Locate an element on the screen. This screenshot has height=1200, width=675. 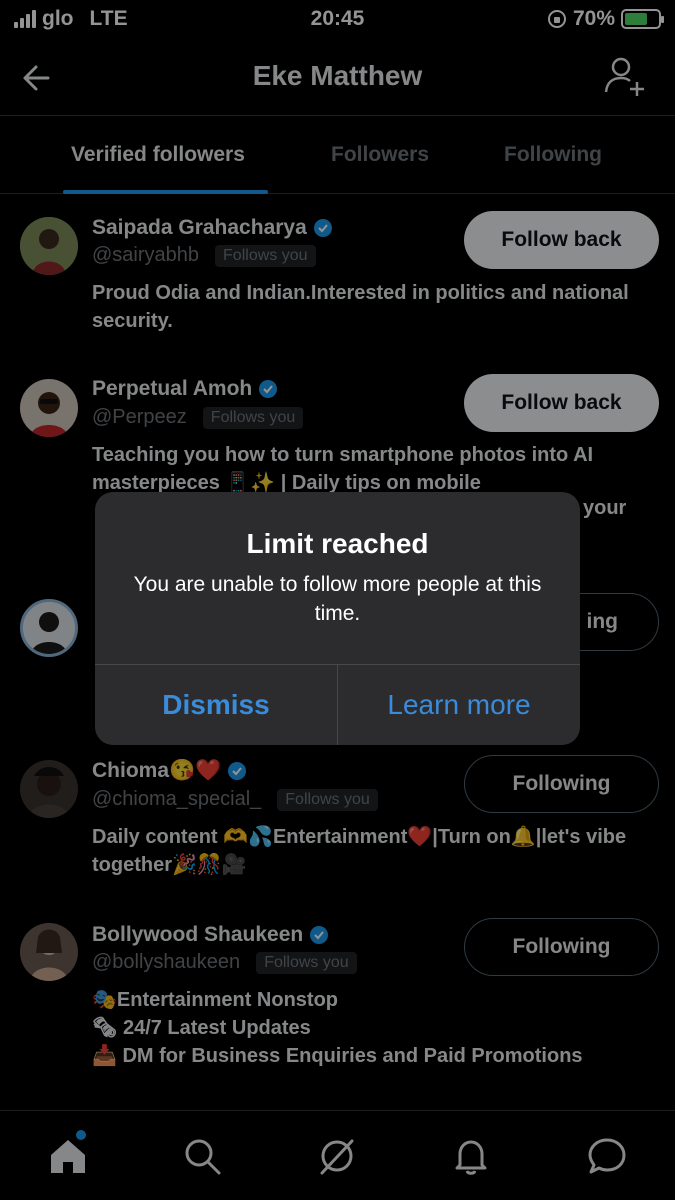
messages-icon is located at coordinates (607, 1156).